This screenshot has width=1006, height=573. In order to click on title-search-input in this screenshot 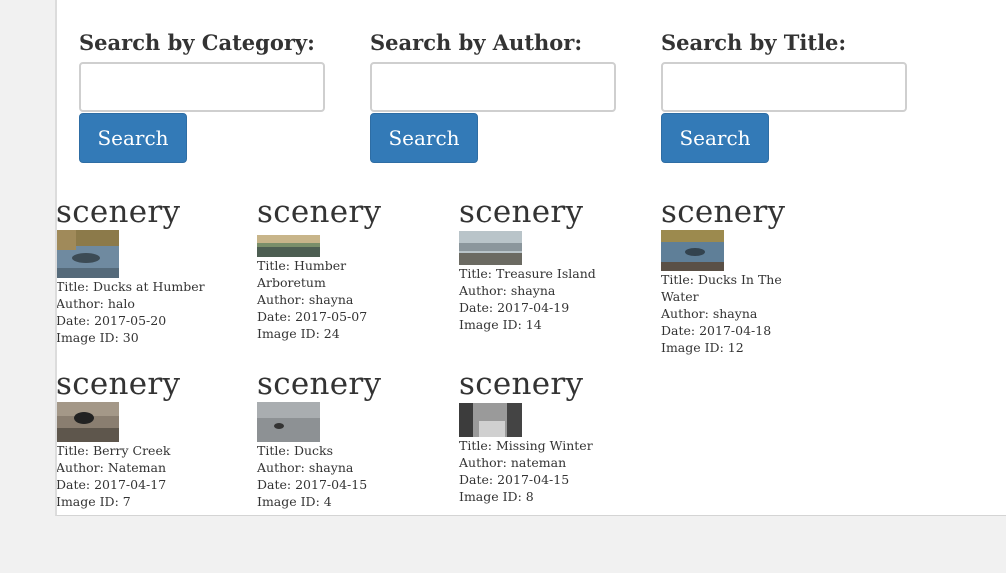, I will do `click(784, 87)`.